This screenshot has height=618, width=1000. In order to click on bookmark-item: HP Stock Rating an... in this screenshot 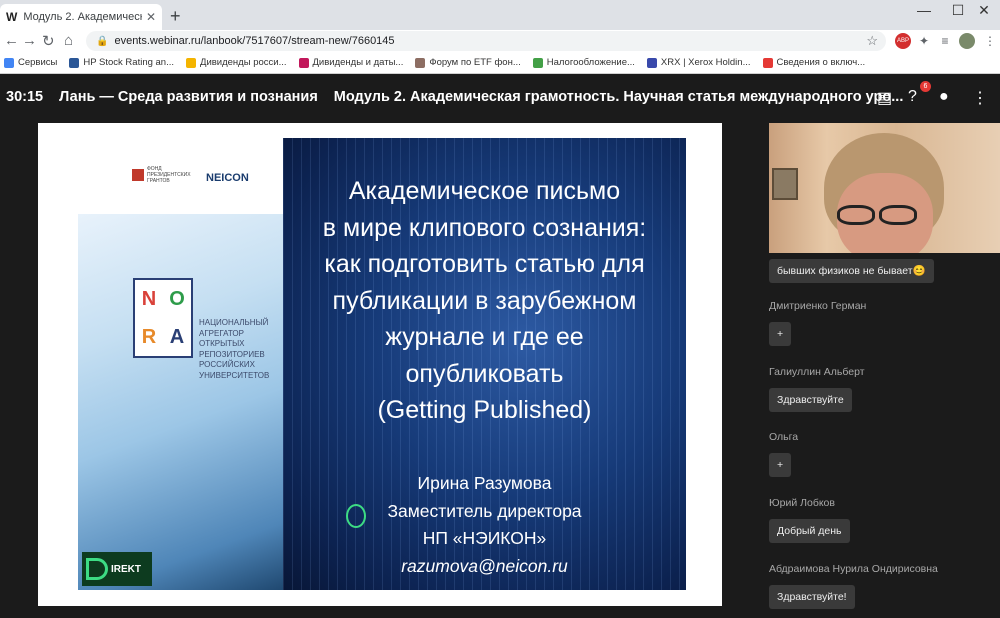, I will do `click(121, 62)`.